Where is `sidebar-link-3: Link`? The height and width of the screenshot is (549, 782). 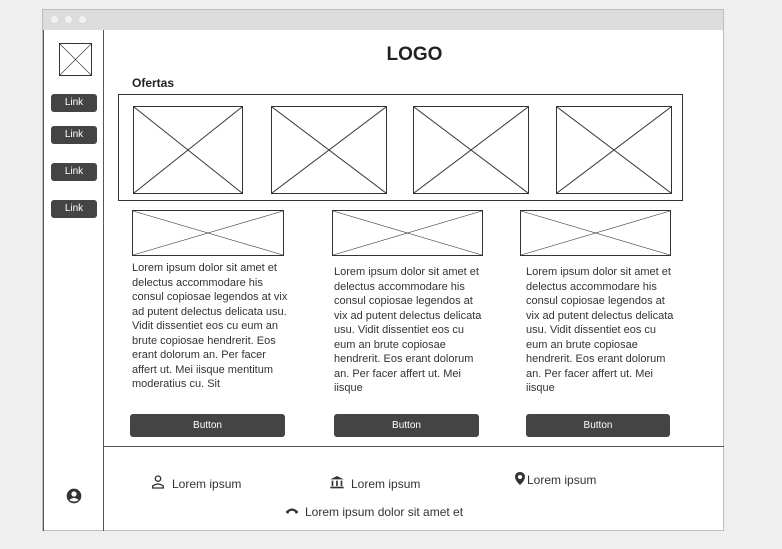 sidebar-link-3: Link is located at coordinates (74, 172).